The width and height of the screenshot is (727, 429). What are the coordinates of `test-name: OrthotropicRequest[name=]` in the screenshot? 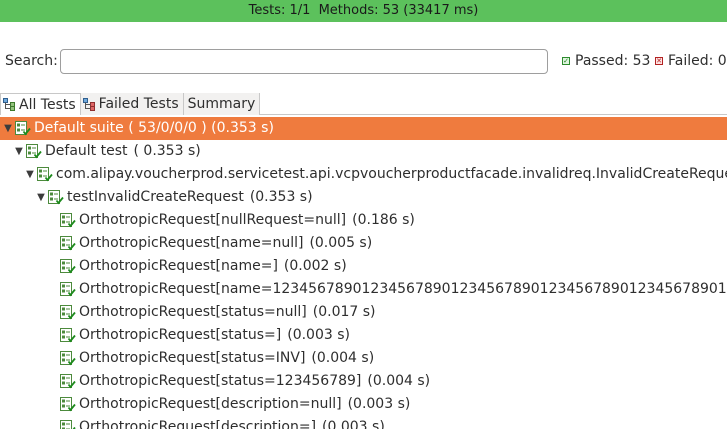 It's located at (178, 266).